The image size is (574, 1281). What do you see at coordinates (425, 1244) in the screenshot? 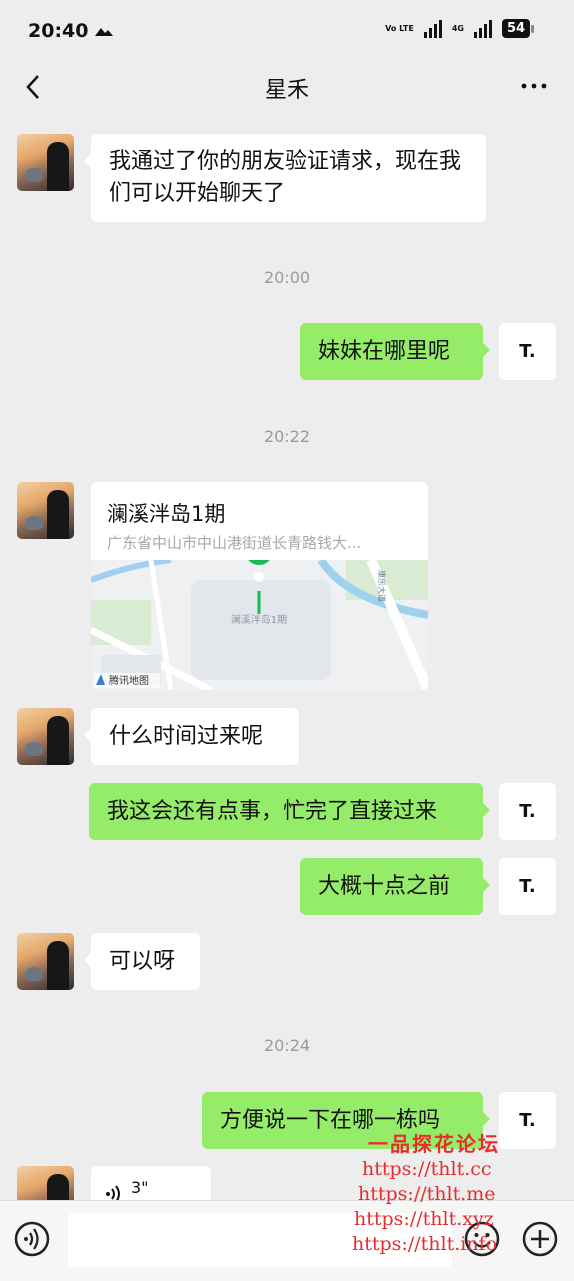
I see `watermark-url: https://thlt.info` at bounding box center [425, 1244].